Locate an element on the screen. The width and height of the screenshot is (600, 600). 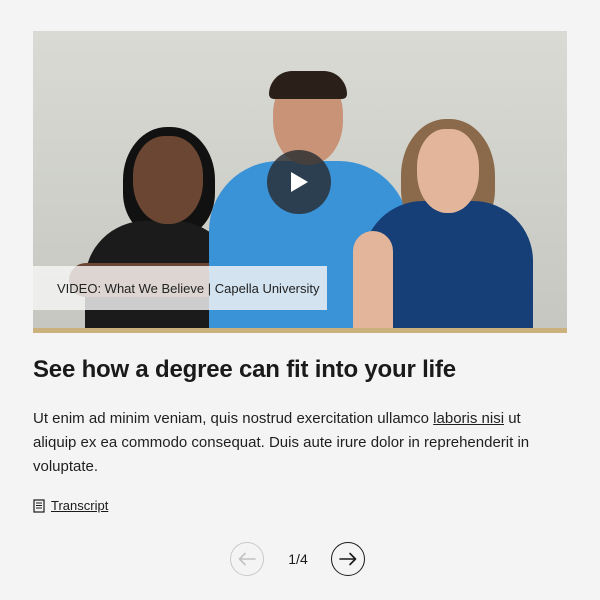
video-accent-bar is located at coordinates (300, 330).